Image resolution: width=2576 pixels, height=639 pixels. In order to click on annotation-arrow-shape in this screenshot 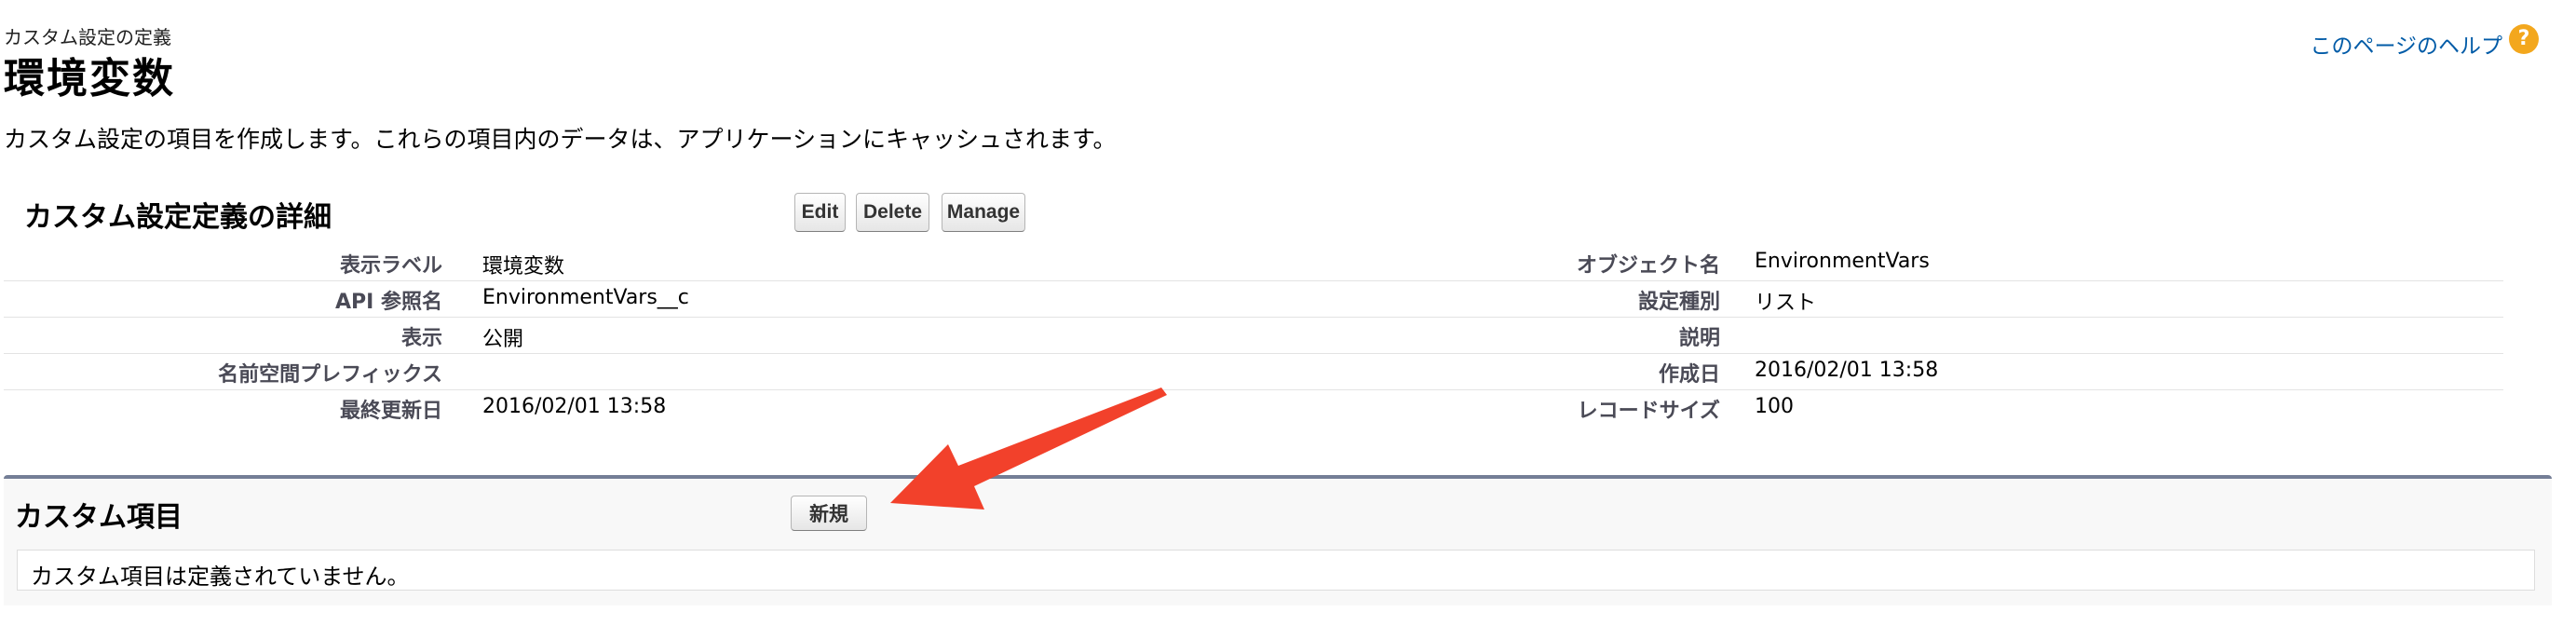, I will do `click(1028, 448)`.